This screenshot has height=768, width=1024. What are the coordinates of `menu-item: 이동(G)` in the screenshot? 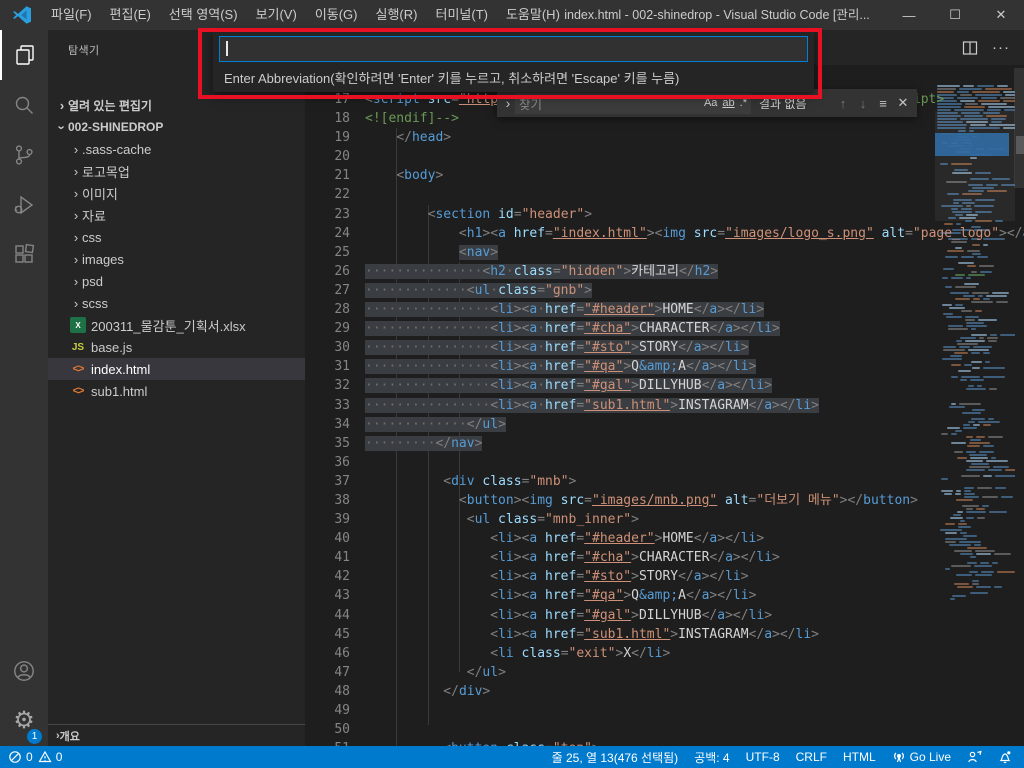 It's located at (336, 15).